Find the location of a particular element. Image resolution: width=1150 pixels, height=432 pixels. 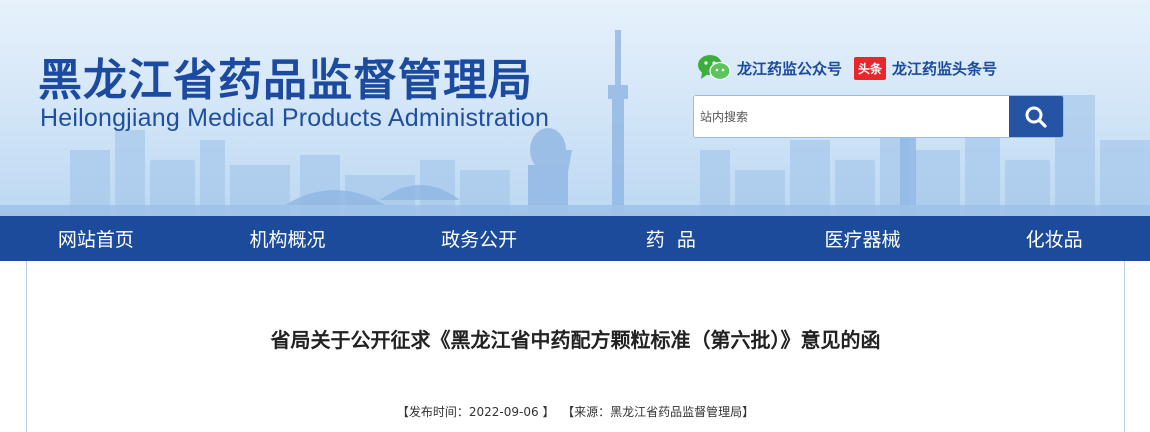

site-title: 黑龙江省药品监督管理局 is located at coordinates (285, 80).